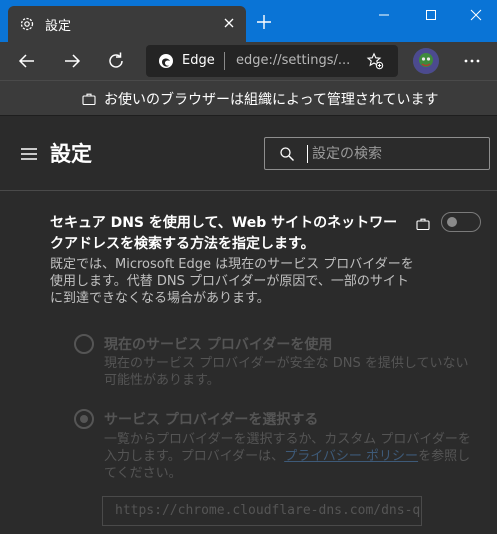 Image resolution: width=497 pixels, height=534 pixels. Describe the element at coordinates (211, 420) in the screenshot. I see `option-choose-title: サービス プロバイダーを選択する` at that location.